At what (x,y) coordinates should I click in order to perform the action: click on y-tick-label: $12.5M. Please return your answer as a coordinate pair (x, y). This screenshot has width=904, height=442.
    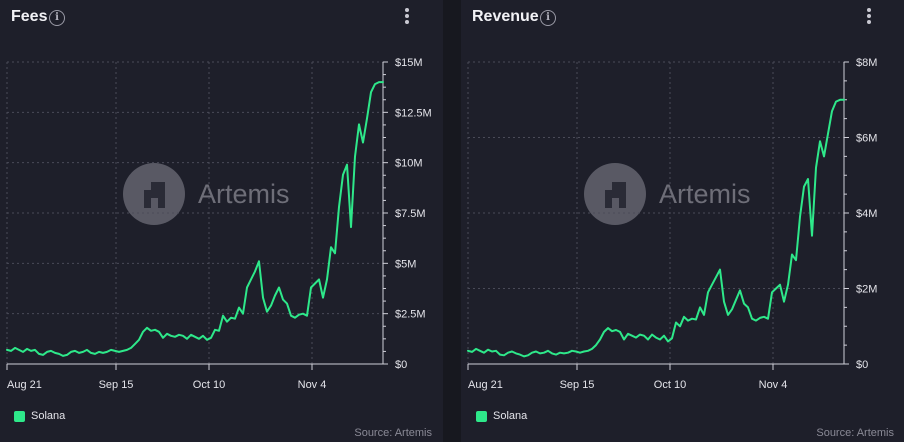
    Looking at the image, I should click on (413, 113).